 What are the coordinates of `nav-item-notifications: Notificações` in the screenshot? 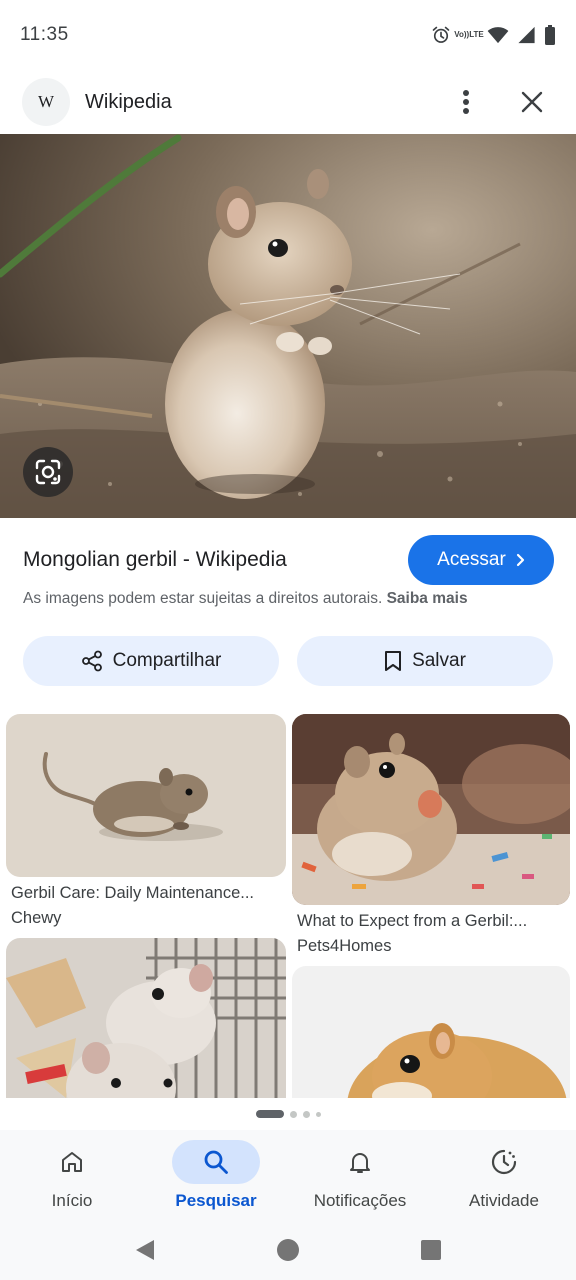 It's located at (360, 1175).